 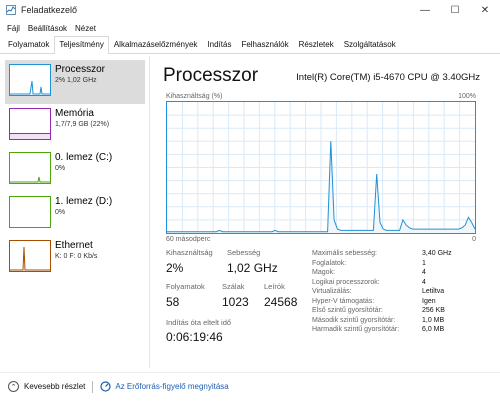 What do you see at coordinates (347, 310) in the screenshot?
I see `property-name: Első szintű gyorsítótár:` at bounding box center [347, 310].